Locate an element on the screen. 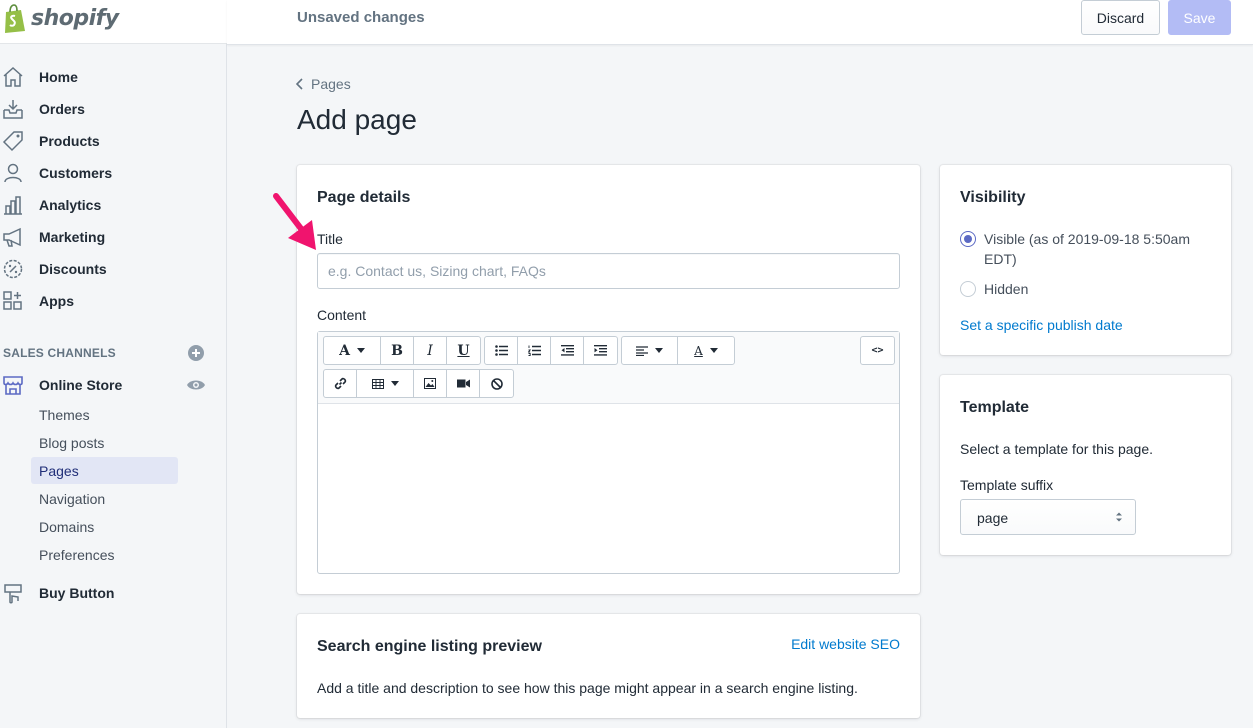 Image resolution: width=1253 pixels, height=728 pixels. sub-item-label: Blog posts is located at coordinates (72, 443).